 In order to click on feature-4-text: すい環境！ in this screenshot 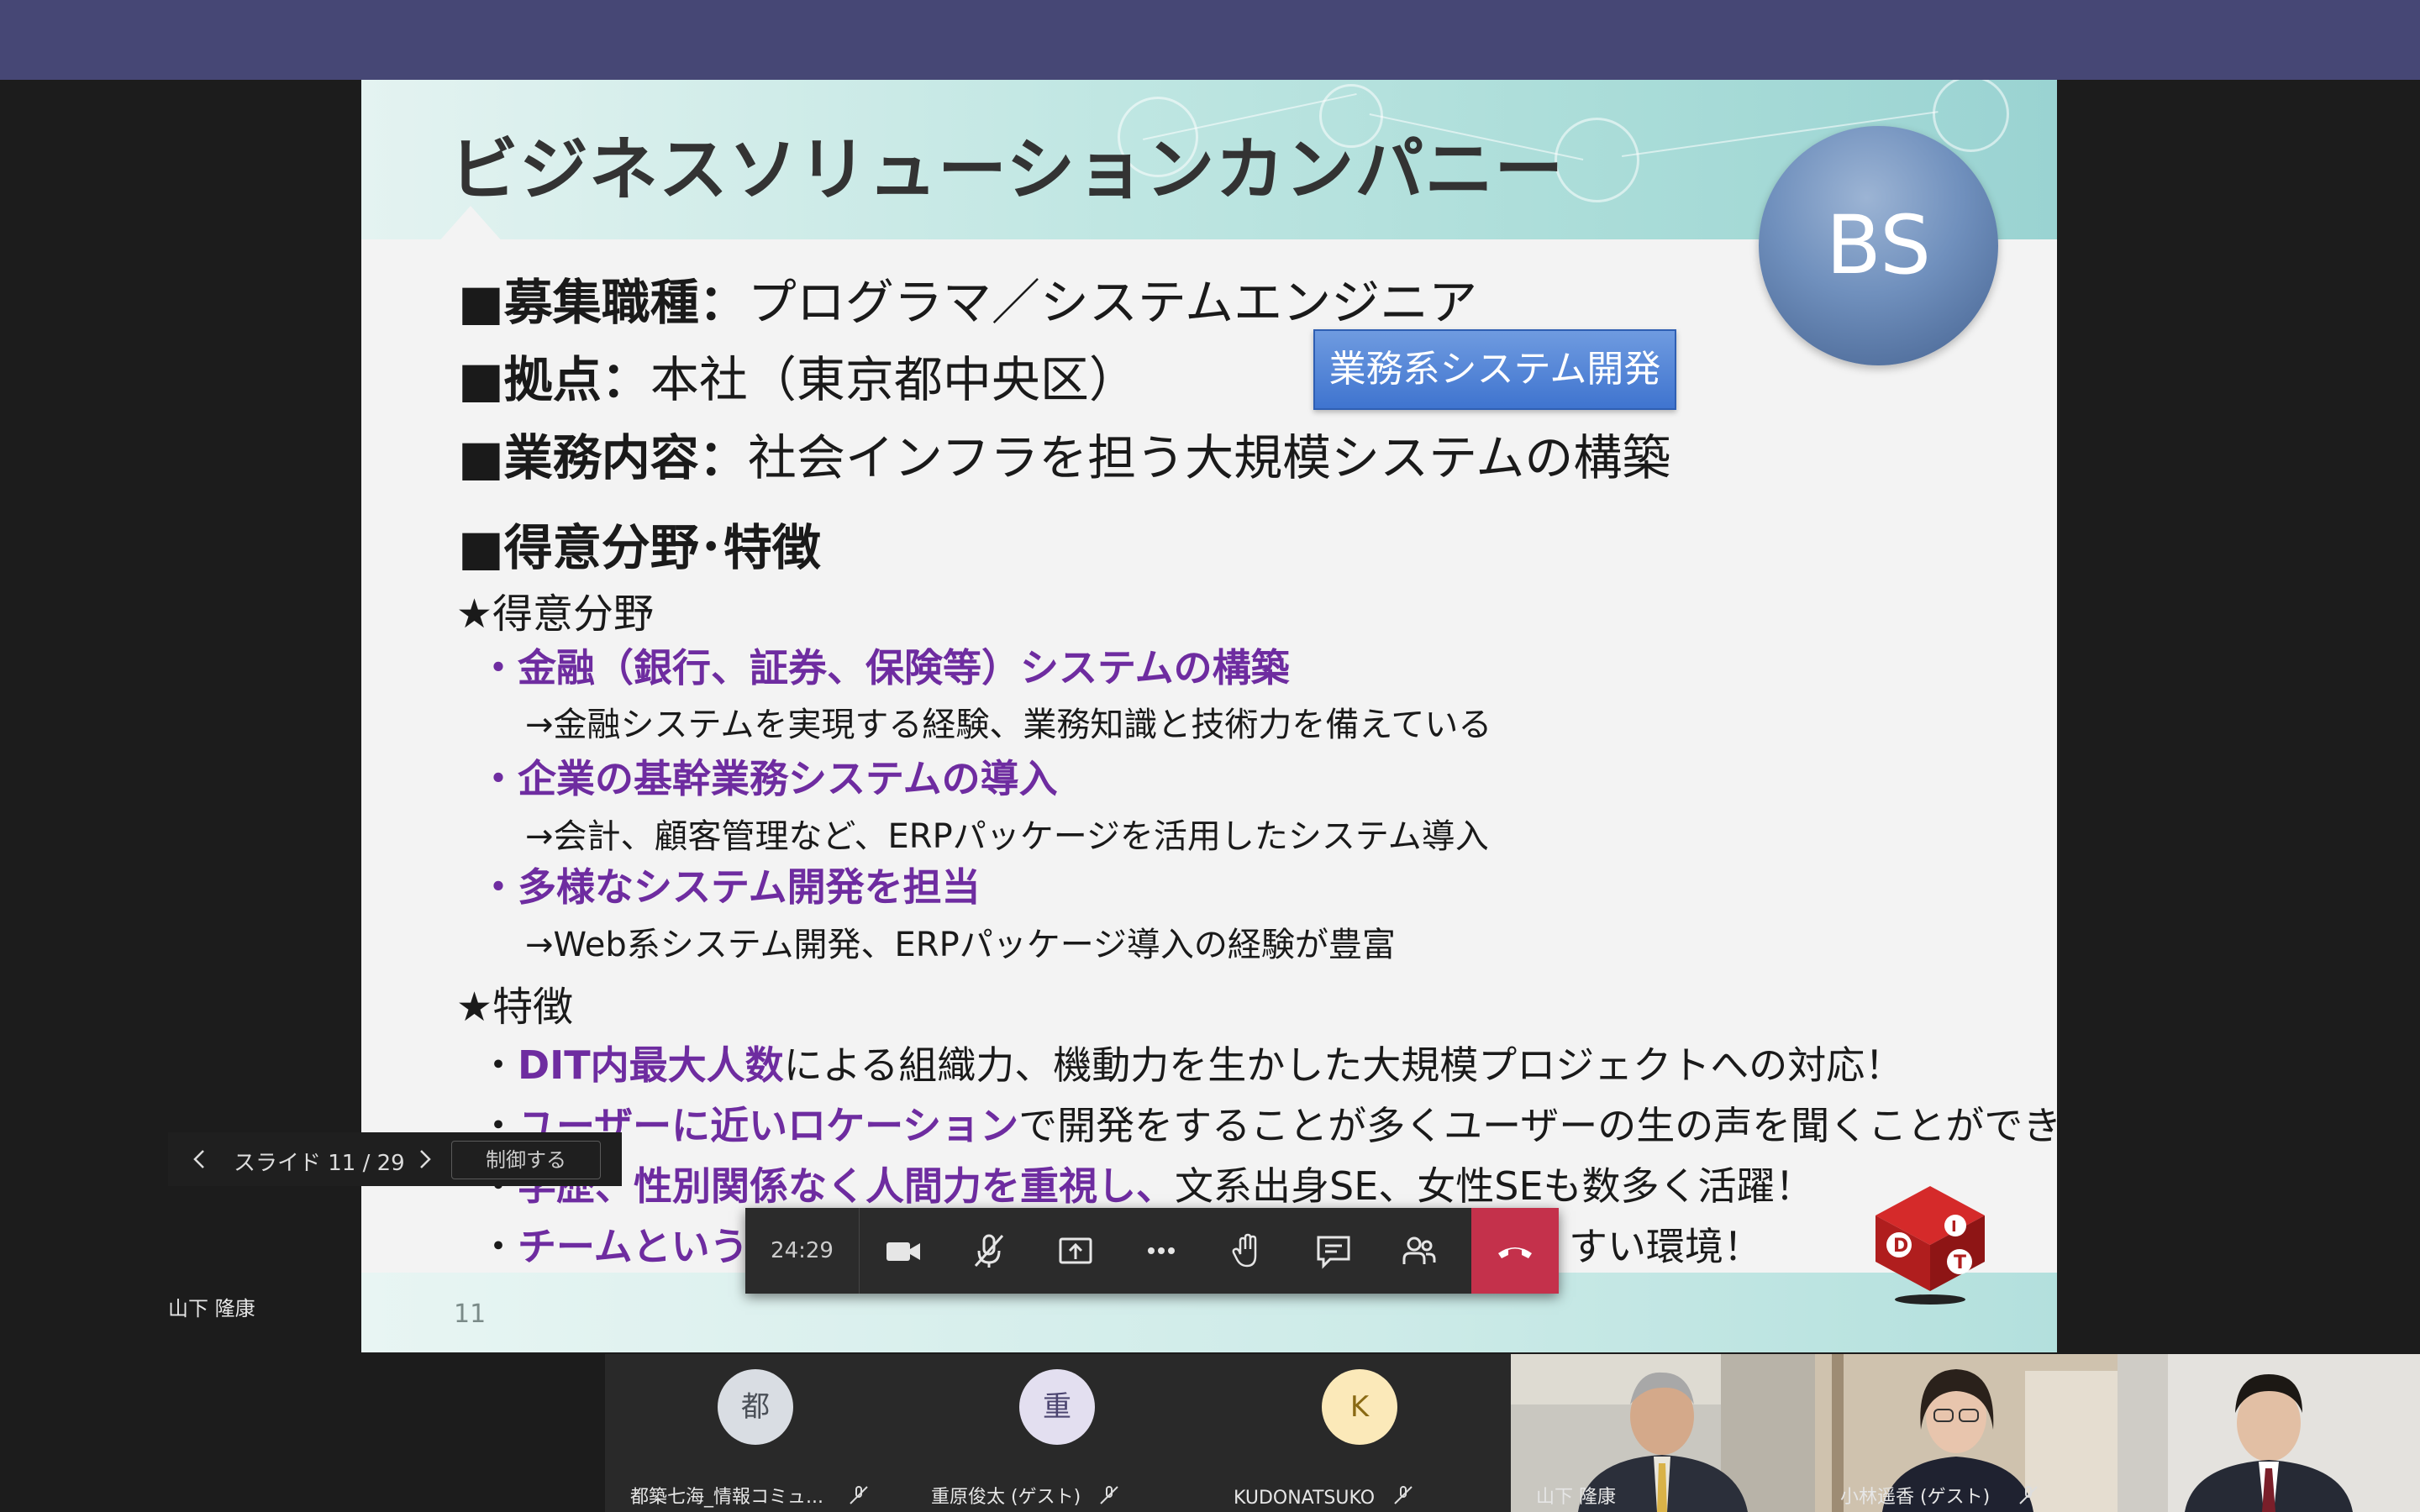, I will do `click(1665, 1246)`.